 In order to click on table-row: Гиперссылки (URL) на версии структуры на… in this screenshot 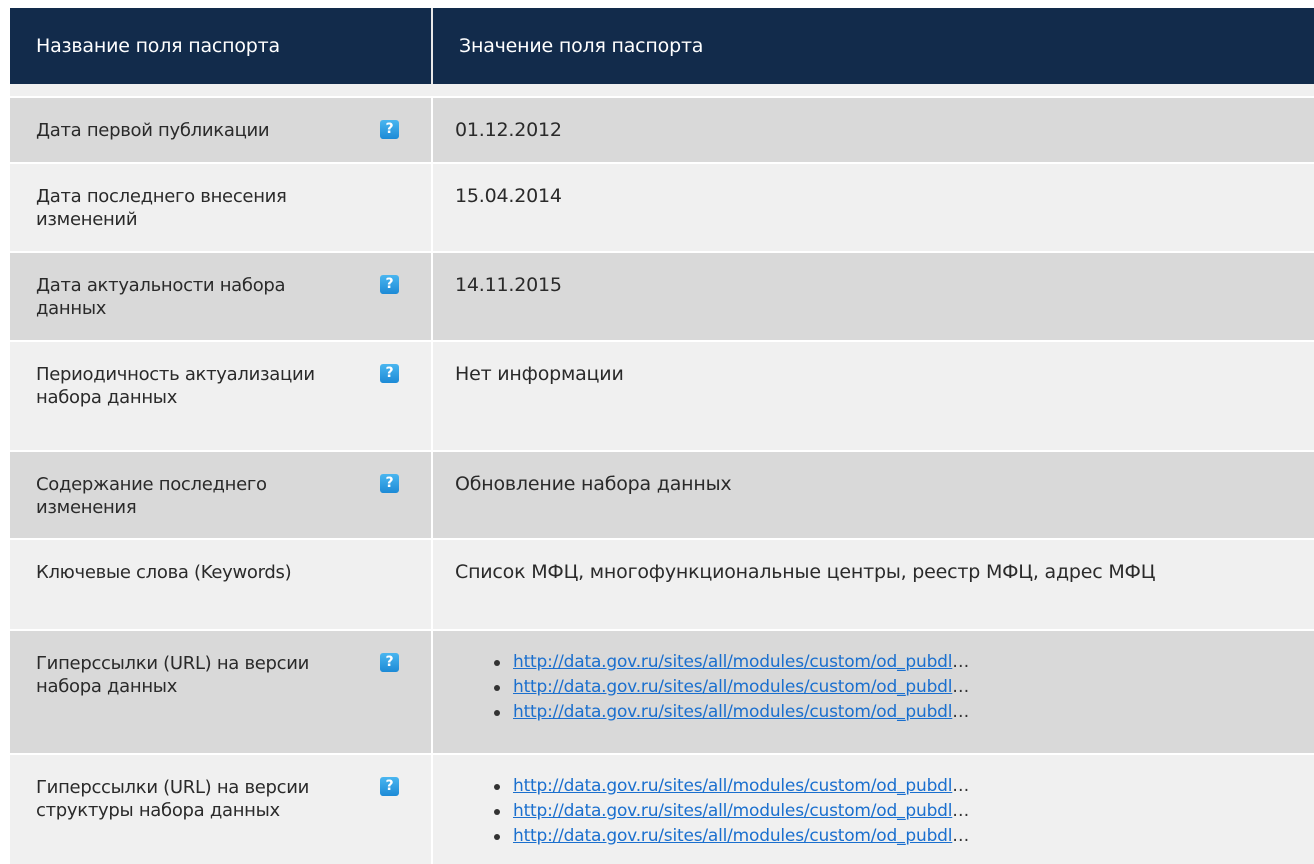, I will do `click(662, 809)`.